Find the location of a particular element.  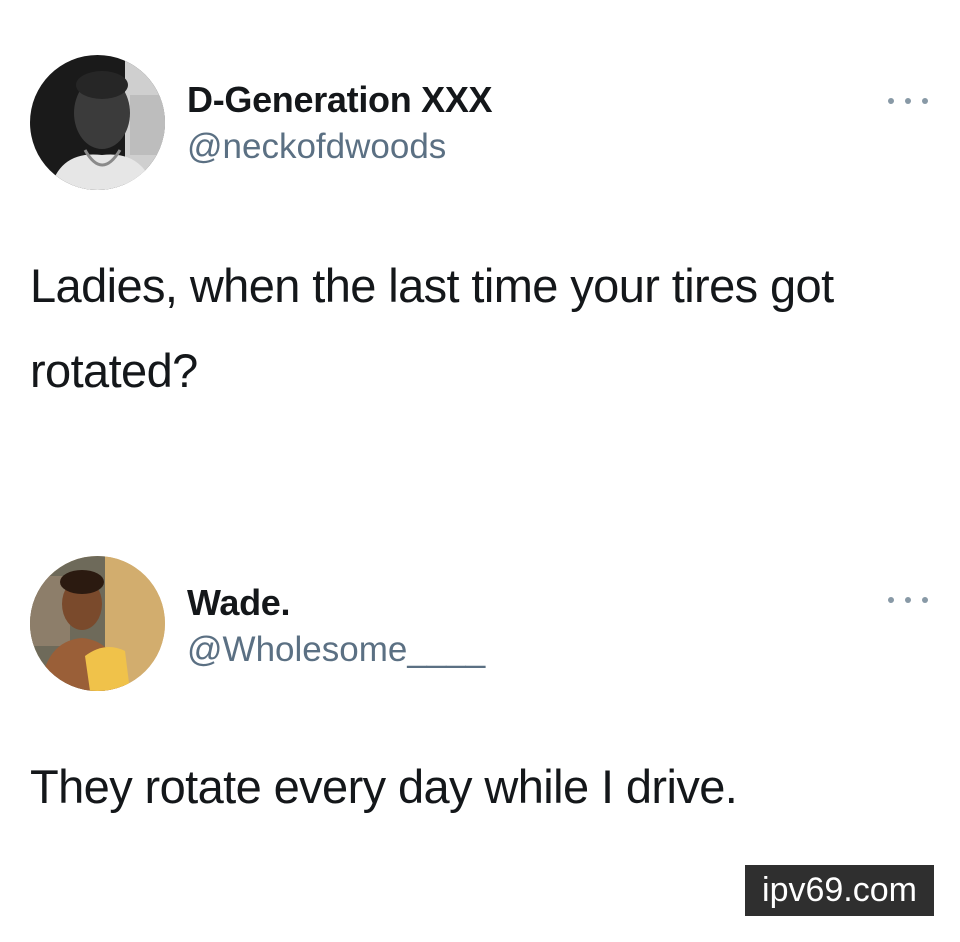

watermark: ipv69.com is located at coordinates (839, 890).